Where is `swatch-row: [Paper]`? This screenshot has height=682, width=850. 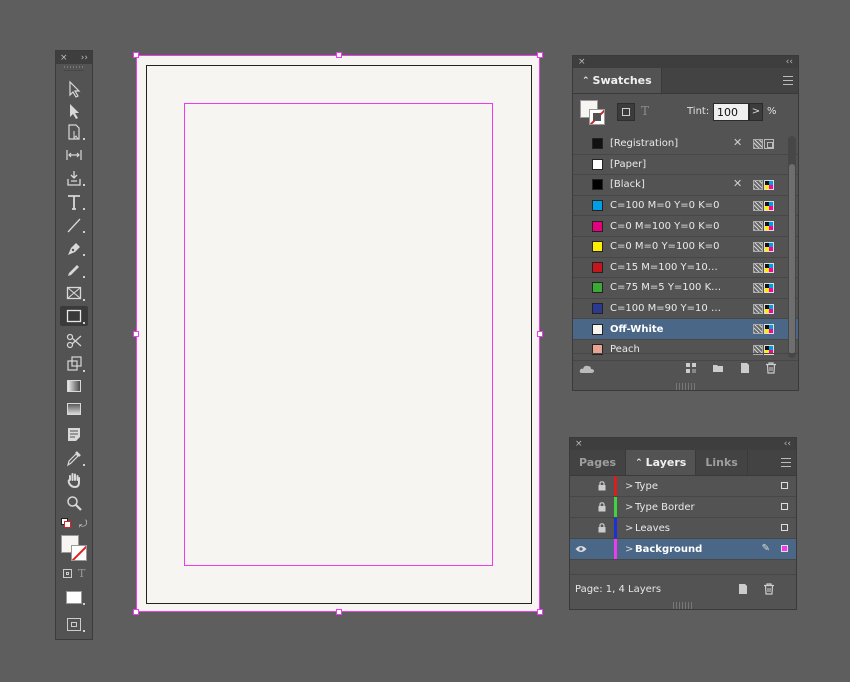
swatch-row: [Paper] is located at coordinates (685, 165).